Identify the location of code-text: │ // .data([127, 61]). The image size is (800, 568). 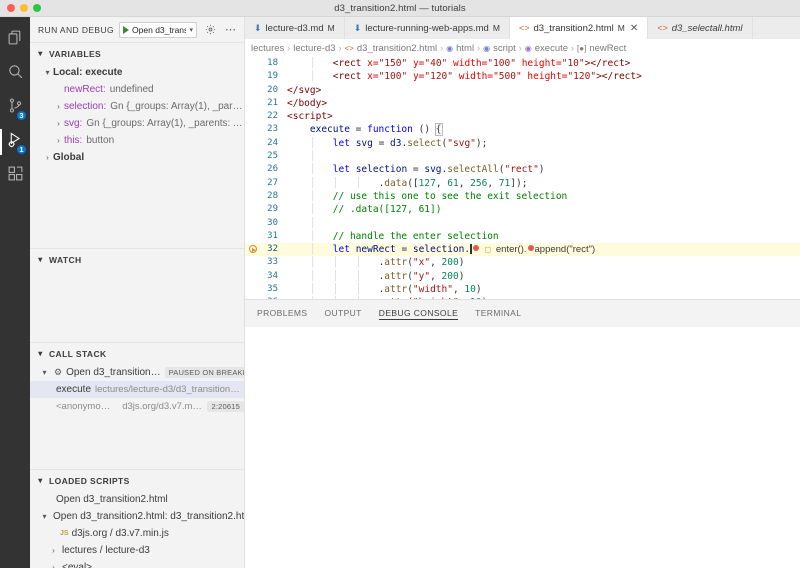
(542, 209).